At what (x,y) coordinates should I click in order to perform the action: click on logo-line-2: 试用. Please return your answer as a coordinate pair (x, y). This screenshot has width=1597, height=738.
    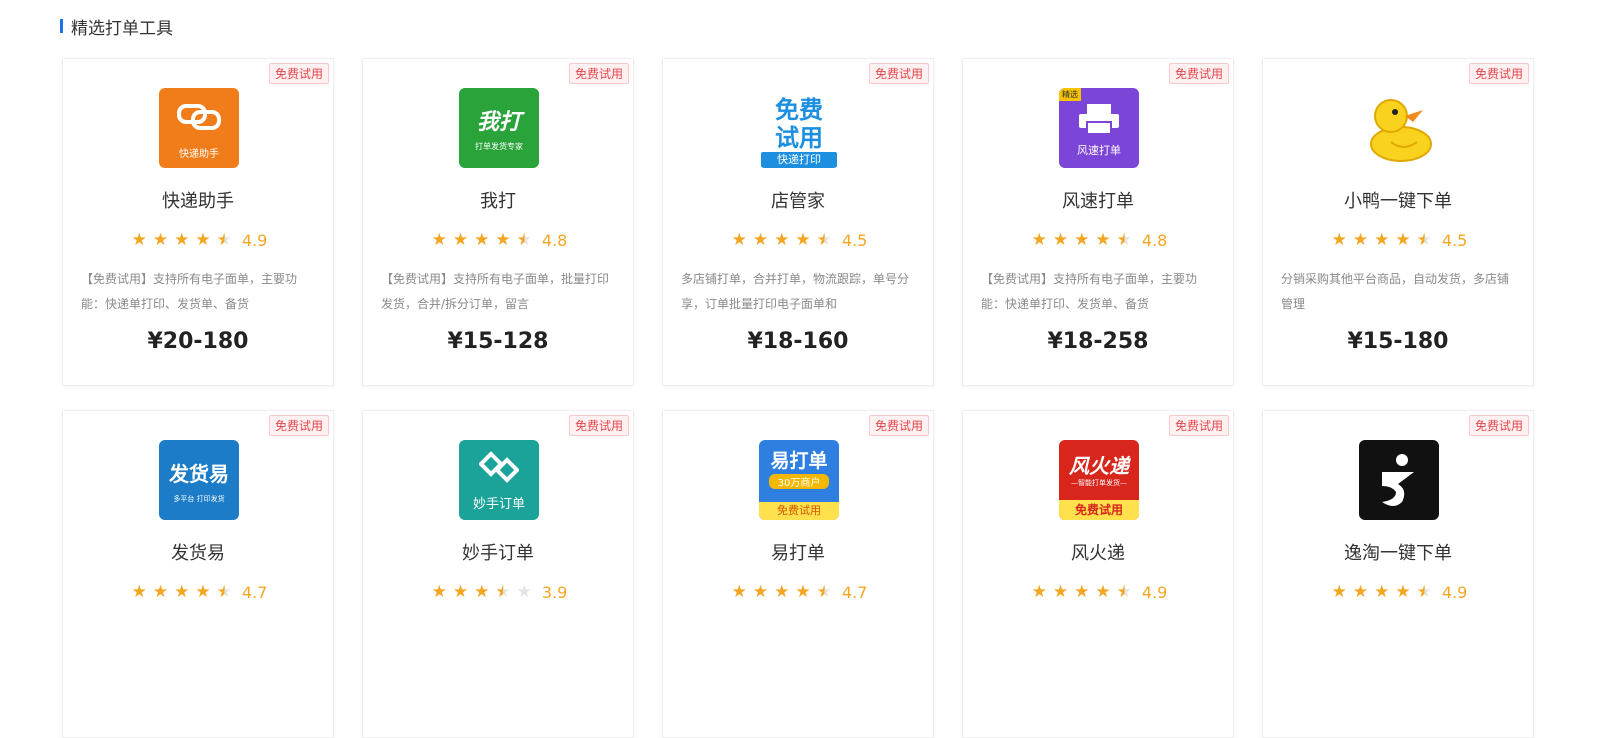
    Looking at the image, I should click on (799, 138).